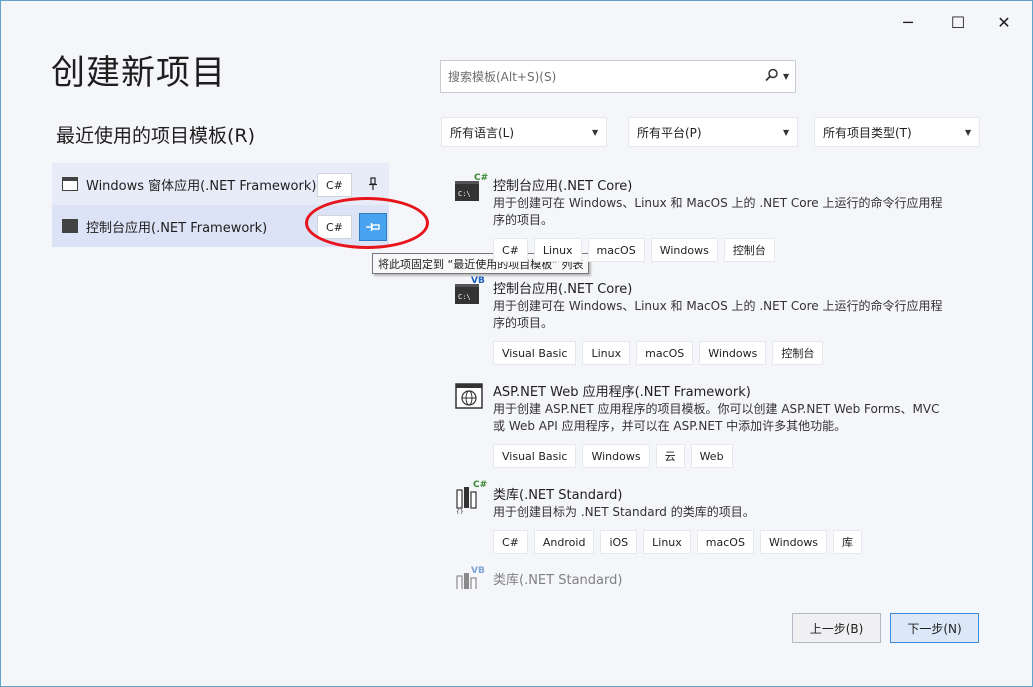  I want to click on class-library-icon: VB, so click(470, 577).